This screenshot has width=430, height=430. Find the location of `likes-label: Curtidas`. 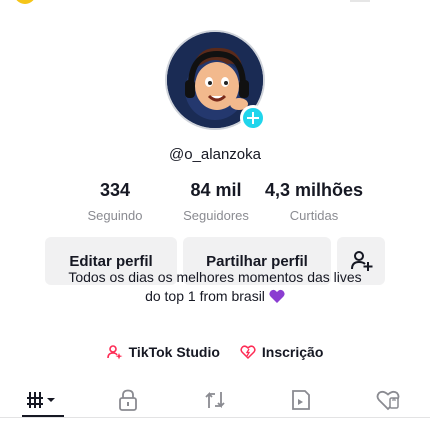

likes-label: Curtidas is located at coordinates (314, 215).